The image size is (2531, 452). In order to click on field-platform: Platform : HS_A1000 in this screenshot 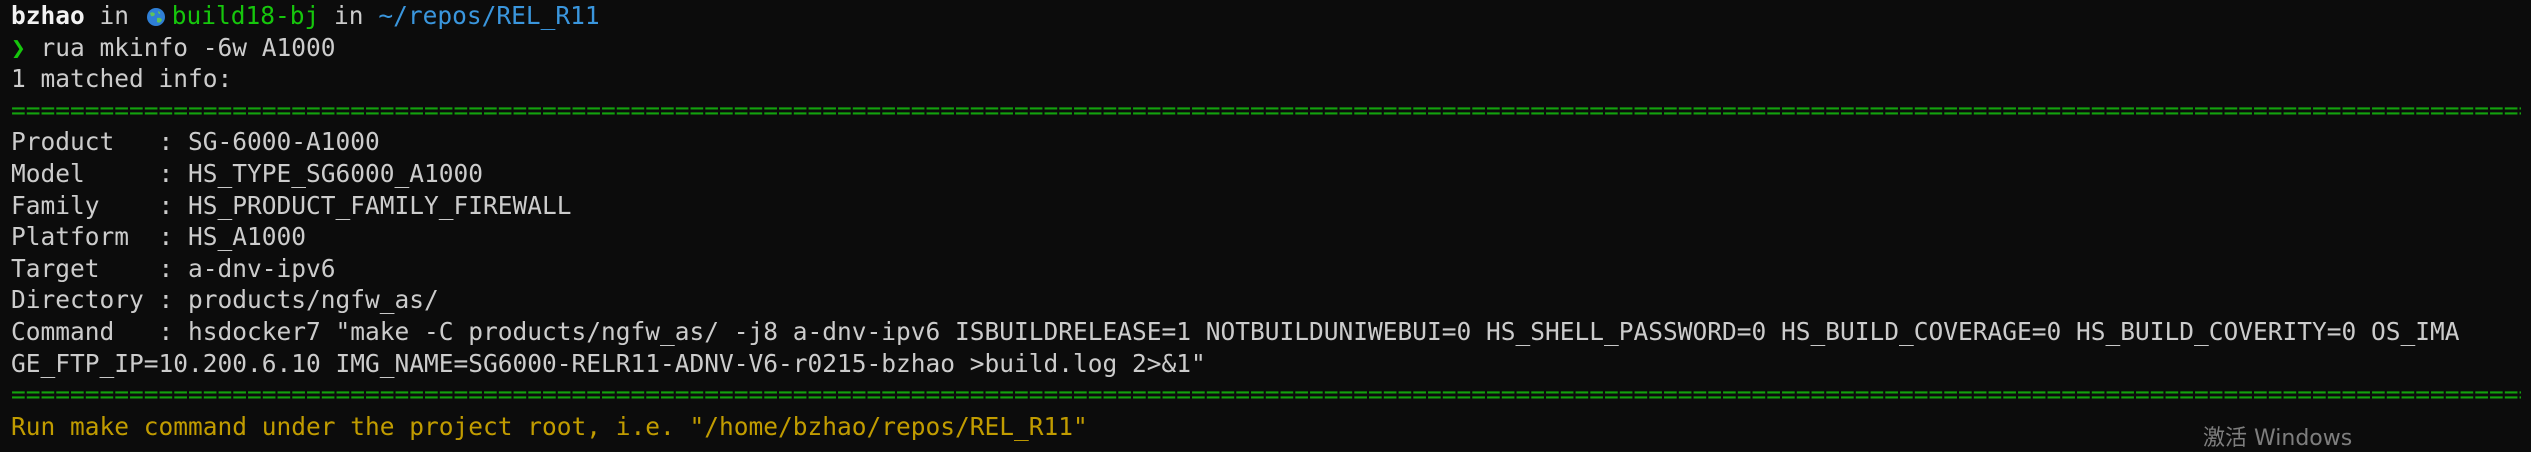, I will do `click(1266, 237)`.